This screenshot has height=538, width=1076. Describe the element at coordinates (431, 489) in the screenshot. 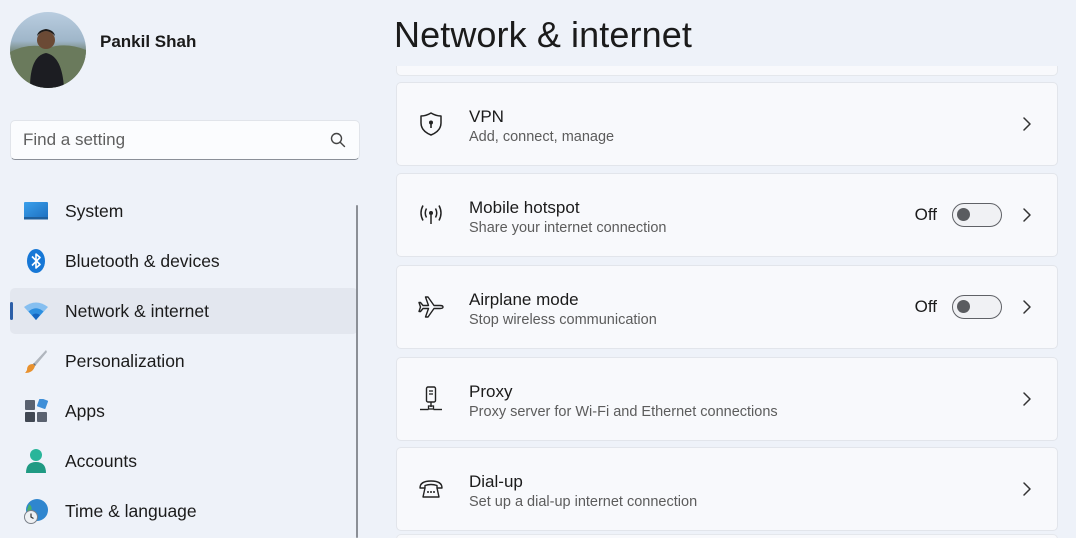

I see `dialup-icon` at that location.